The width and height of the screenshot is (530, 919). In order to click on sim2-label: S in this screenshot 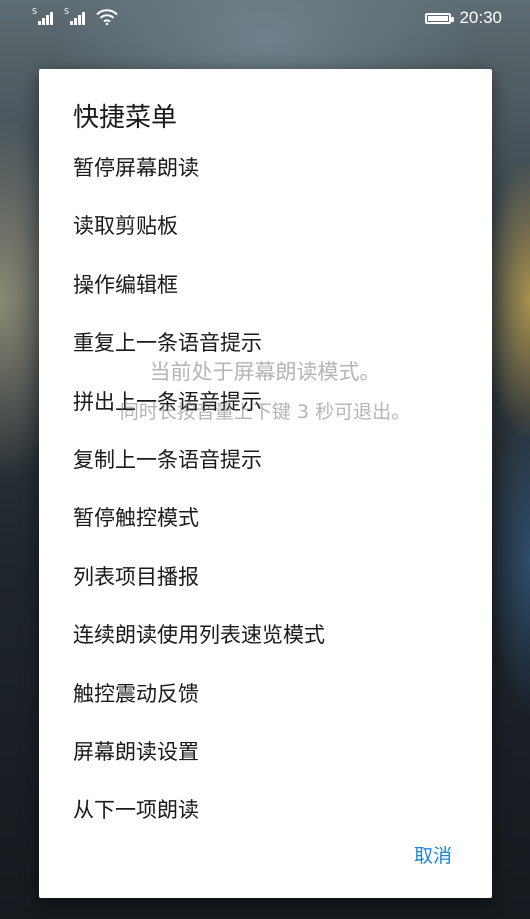, I will do `click(67, 11)`.